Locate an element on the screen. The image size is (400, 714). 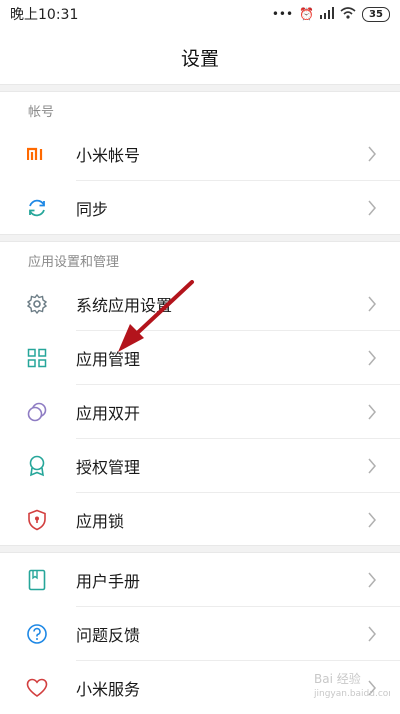
mi-logo-icon is located at coordinates (37, 154).